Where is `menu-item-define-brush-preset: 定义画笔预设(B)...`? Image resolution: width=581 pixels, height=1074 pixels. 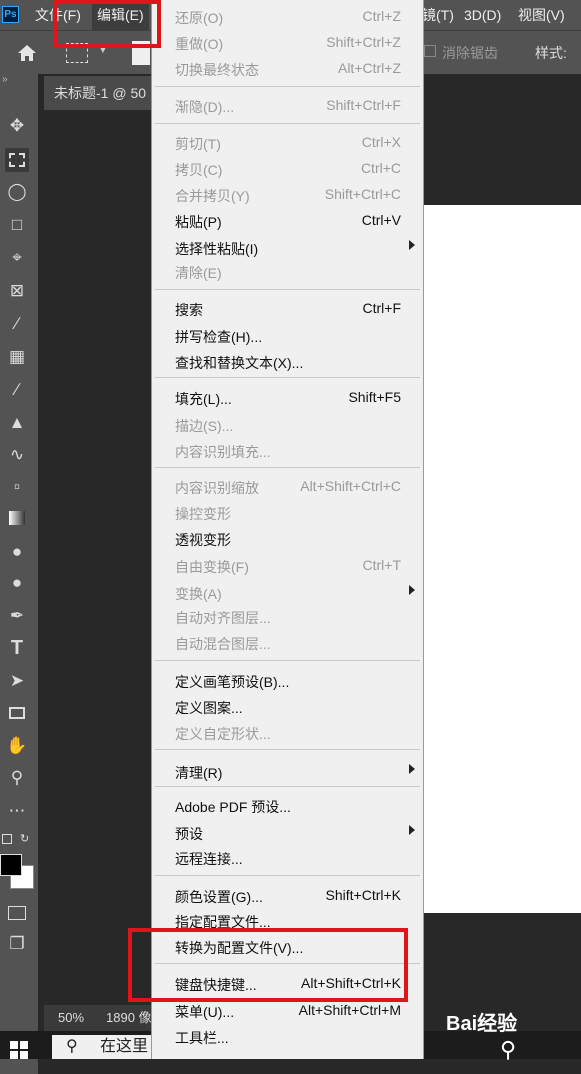
menu-item-define-brush-preset: 定义画笔预设(B)... is located at coordinates (288, 680).